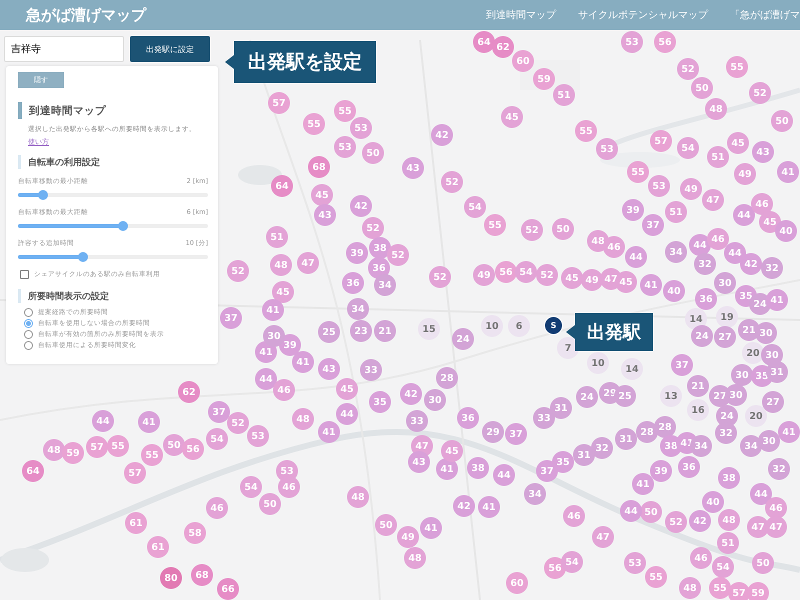 Image resolution: width=800 pixels, height=600 pixels. I want to click on set-station-button: 出発駅に設定, so click(170, 49).